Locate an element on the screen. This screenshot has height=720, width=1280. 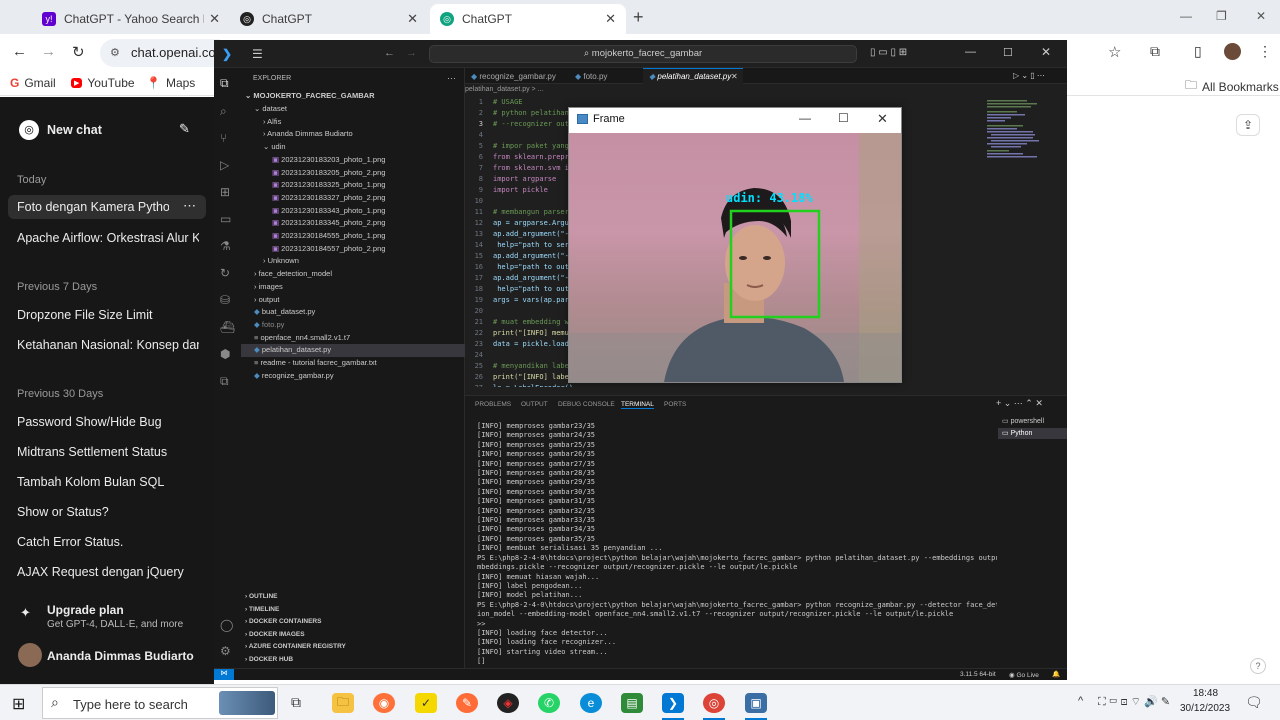
file-item: ▣ 20231230184557_photo_2.png is located at coordinates (353, 249).